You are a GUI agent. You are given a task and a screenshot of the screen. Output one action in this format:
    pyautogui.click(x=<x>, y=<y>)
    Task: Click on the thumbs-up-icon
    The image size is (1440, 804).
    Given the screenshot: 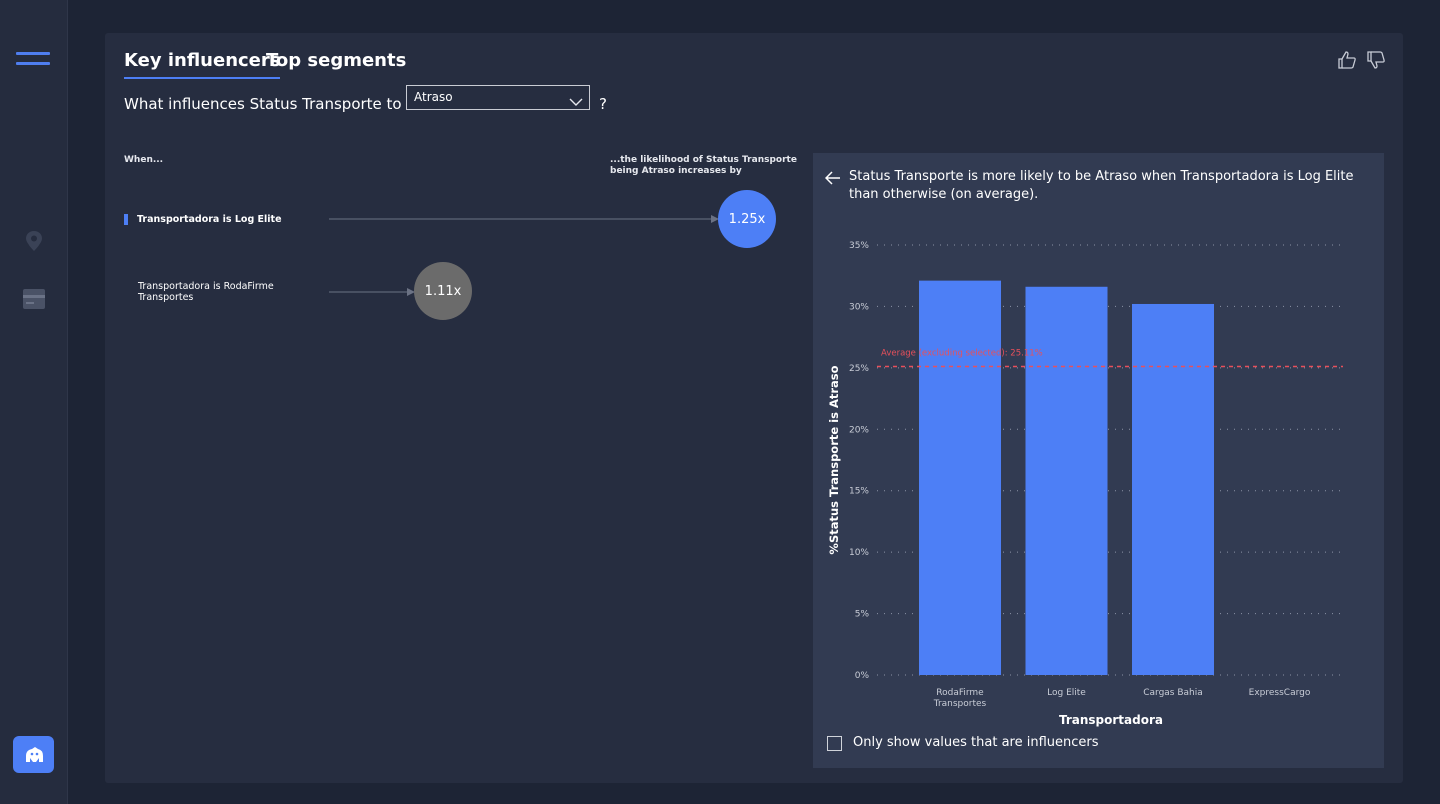 What is the action you would take?
    pyautogui.click(x=1347, y=62)
    